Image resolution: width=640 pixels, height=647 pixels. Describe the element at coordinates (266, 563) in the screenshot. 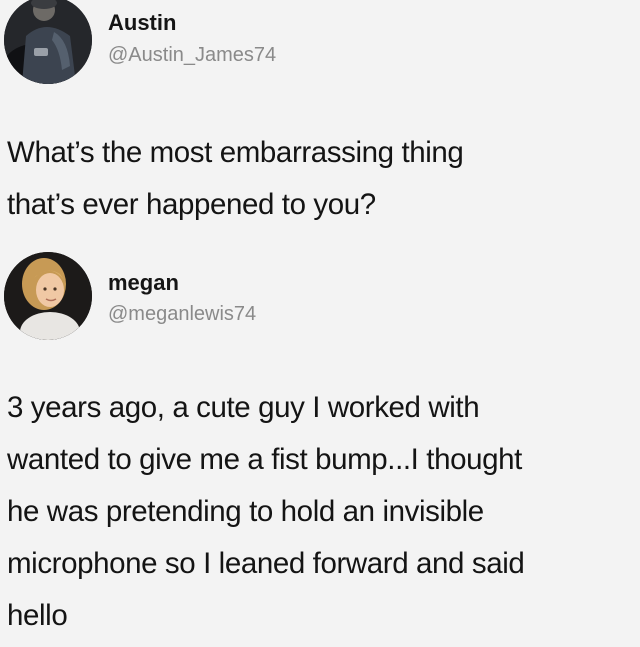

I see `tweet-text-line: microphone so I leaned forward and said` at that location.